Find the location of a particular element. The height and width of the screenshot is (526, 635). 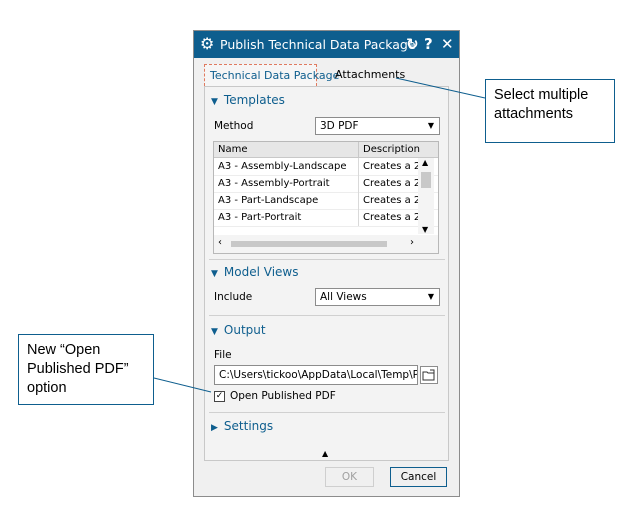

callout-line-attachments is located at coordinates (440, 88).